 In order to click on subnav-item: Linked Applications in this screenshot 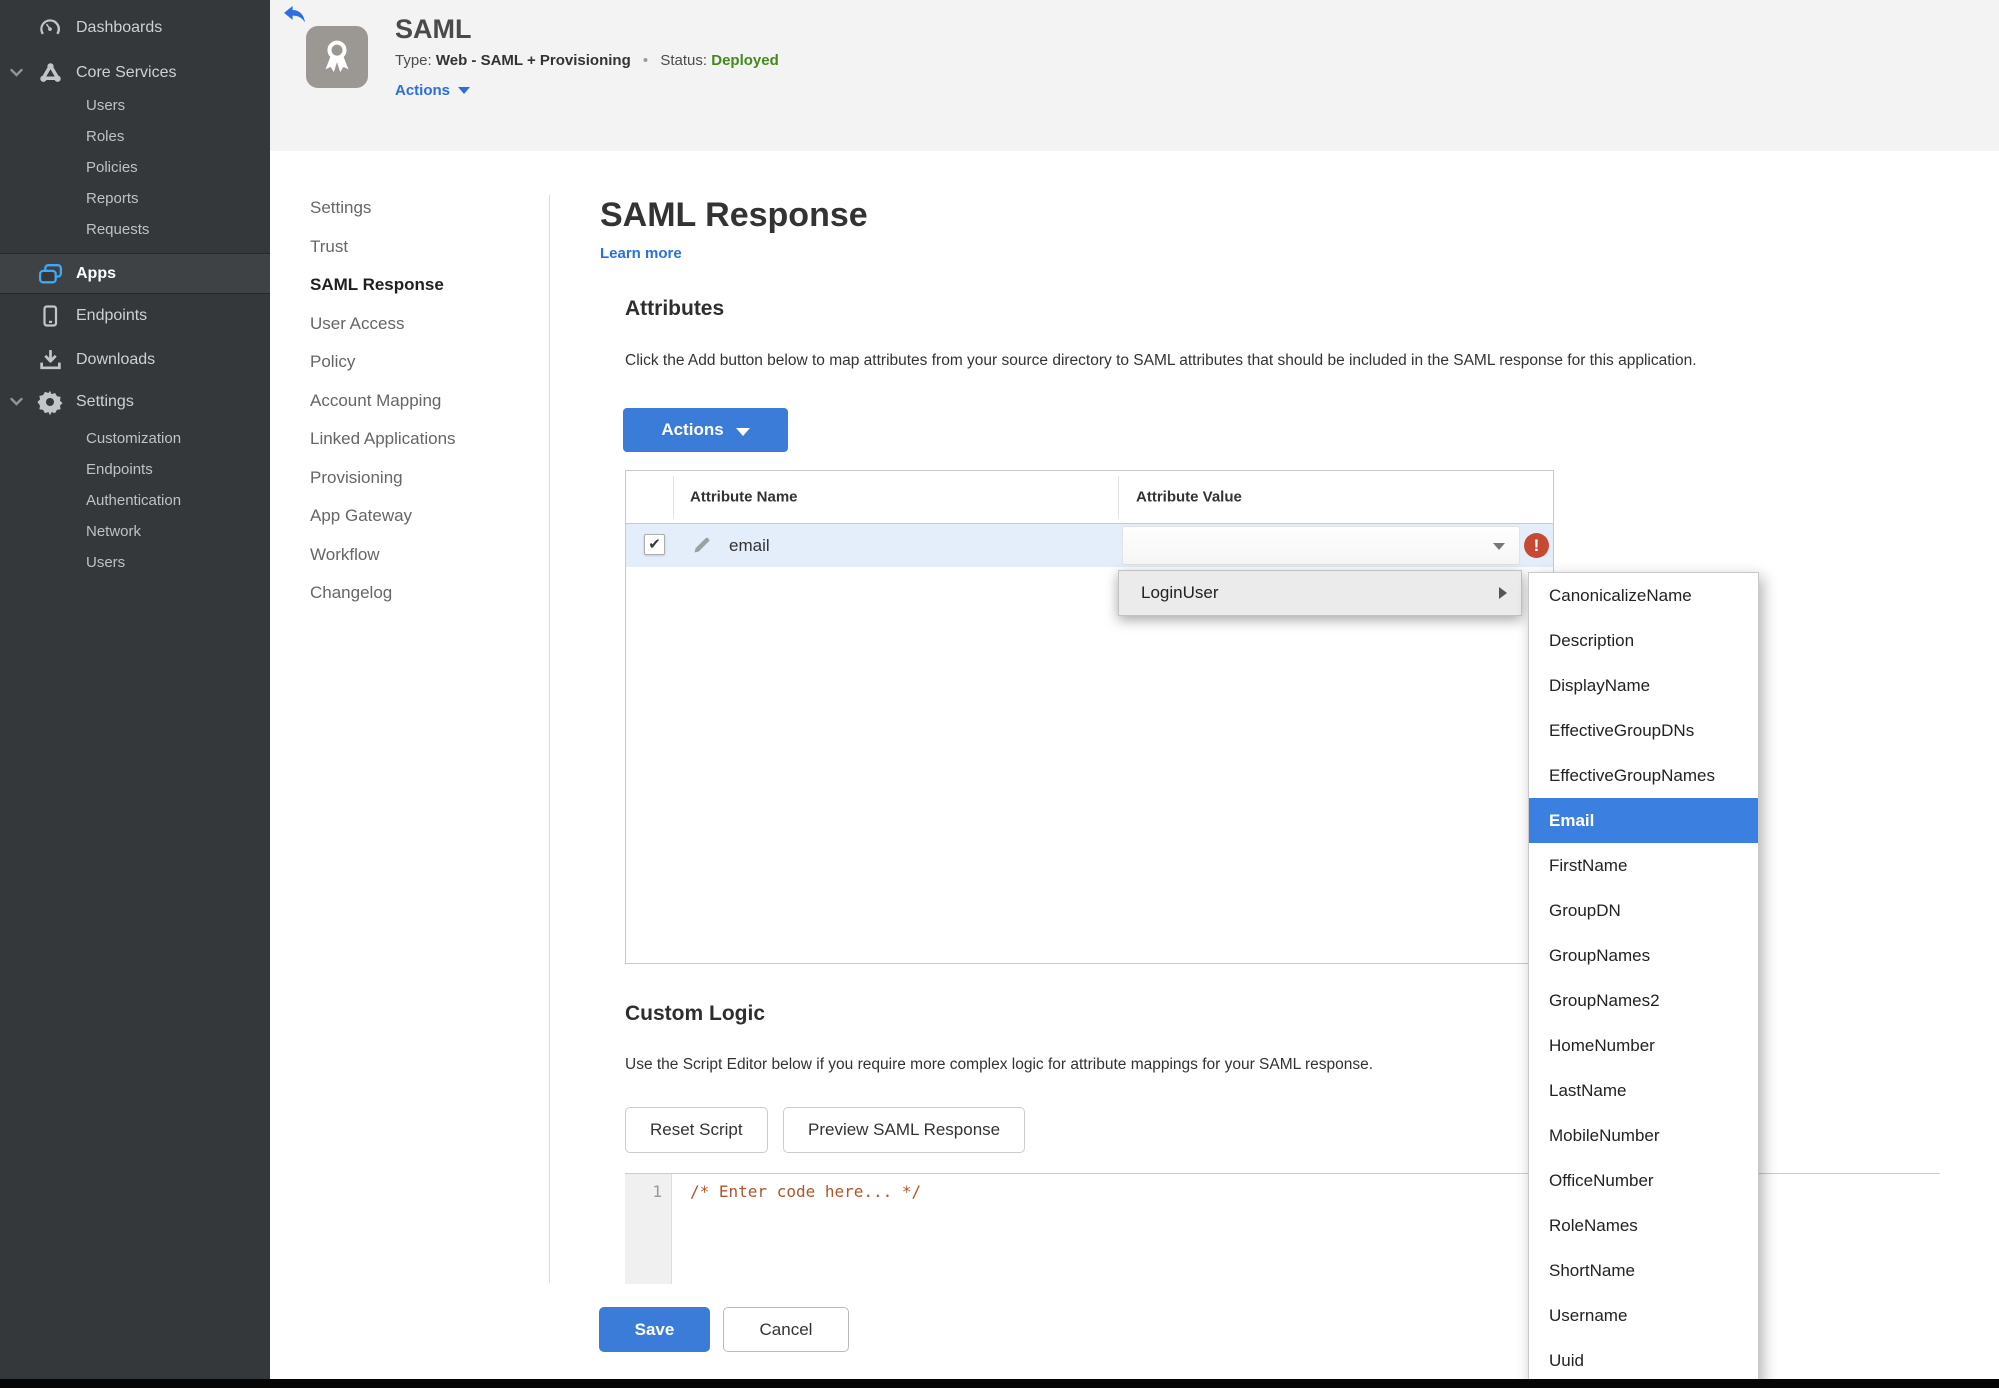, I will do `click(427, 439)`.